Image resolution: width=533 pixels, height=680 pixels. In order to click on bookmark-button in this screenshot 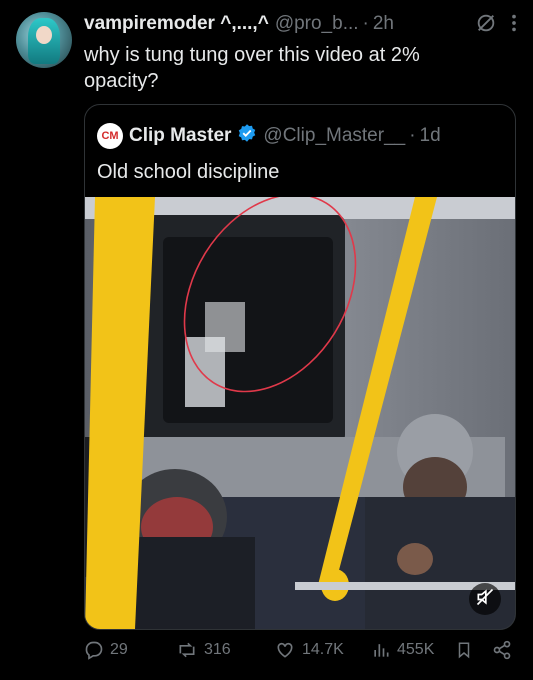, I will do `click(464, 650)`.